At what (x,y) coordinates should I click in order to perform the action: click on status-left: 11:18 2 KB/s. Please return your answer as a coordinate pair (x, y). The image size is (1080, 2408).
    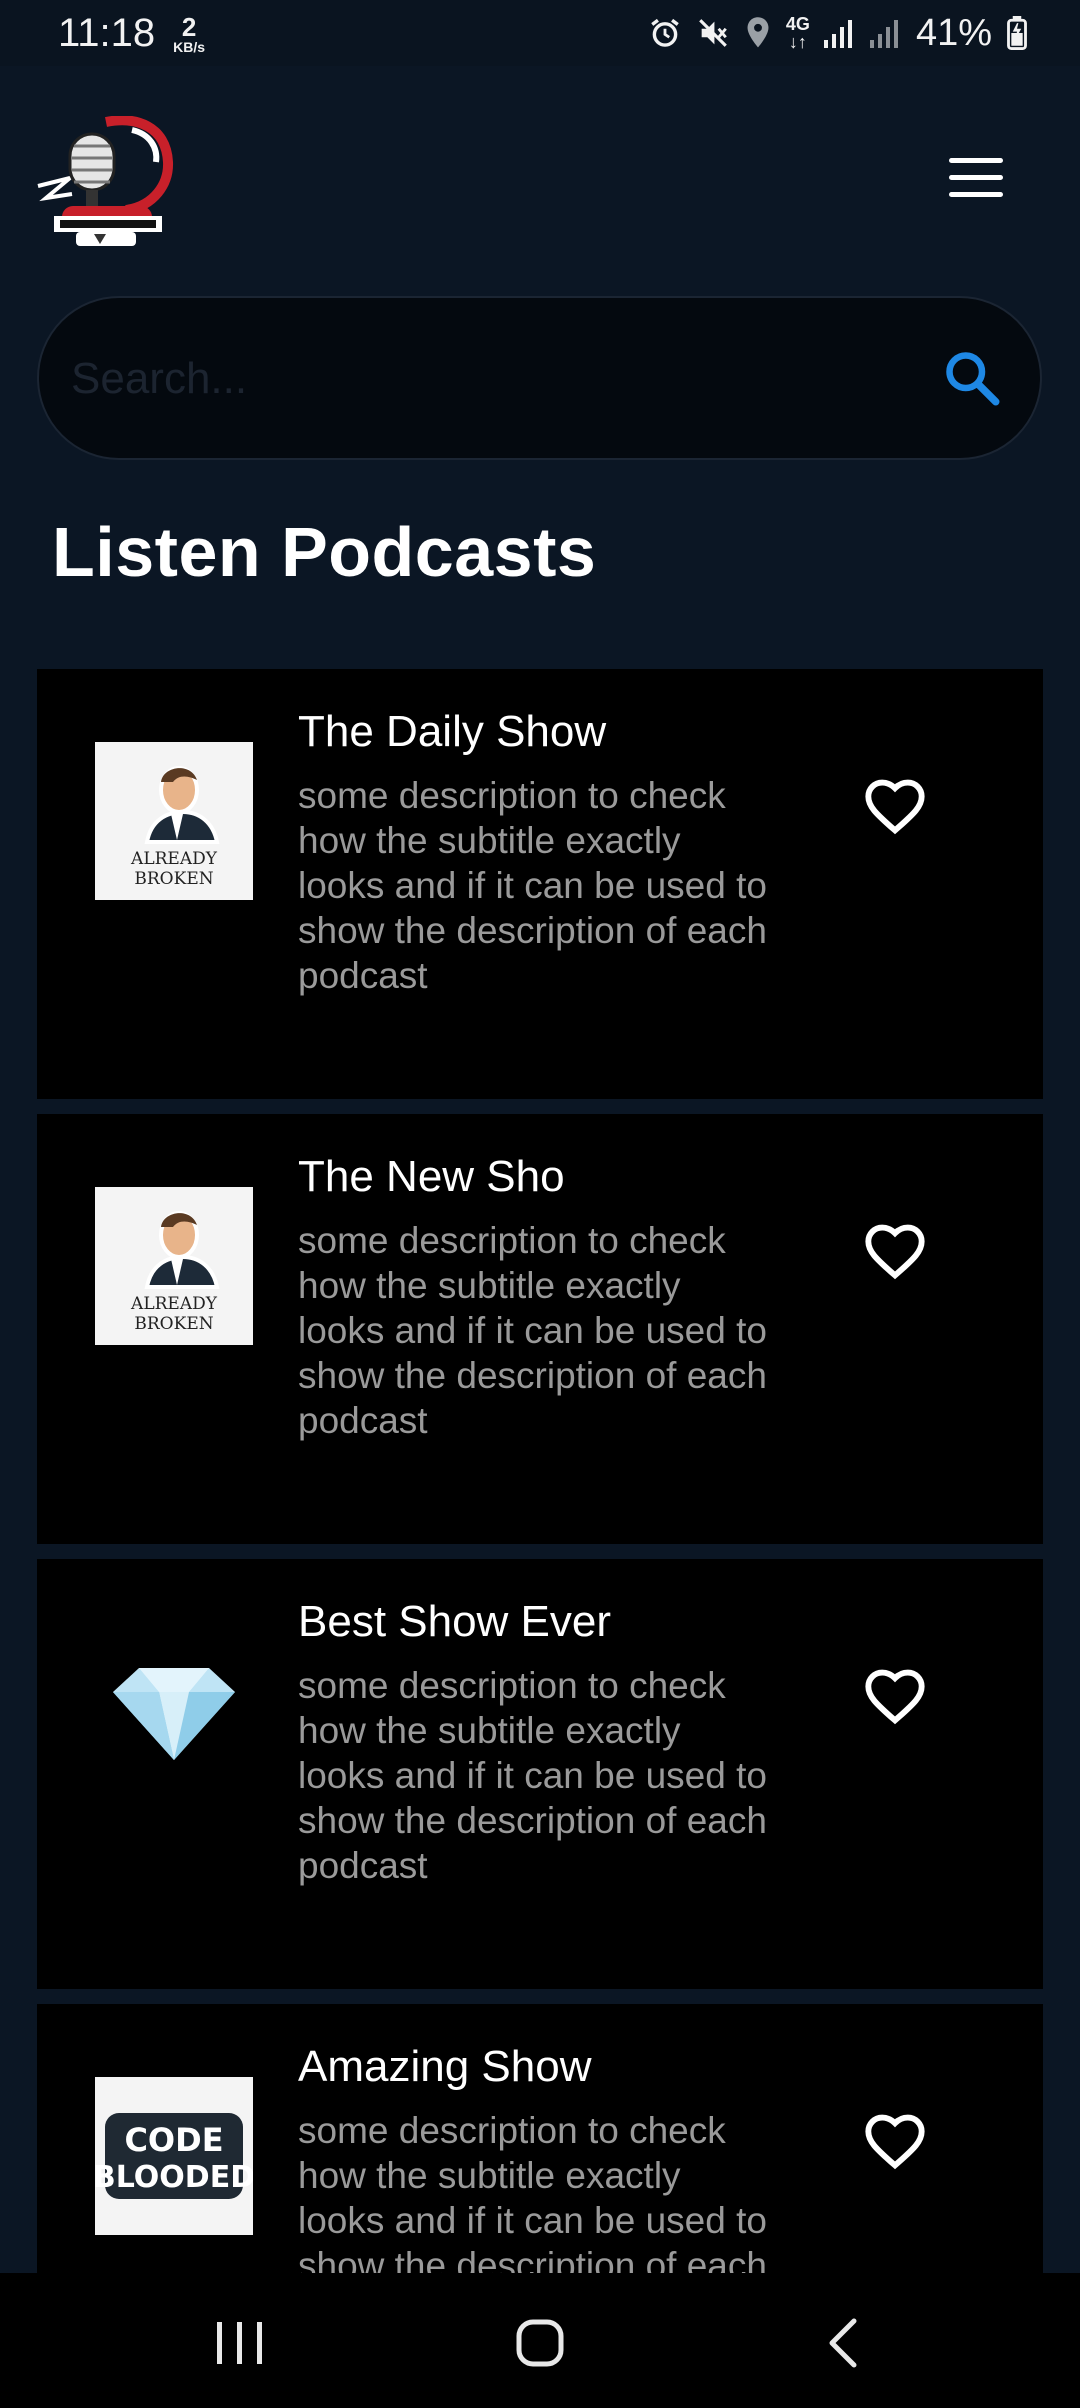
    Looking at the image, I should click on (131, 33).